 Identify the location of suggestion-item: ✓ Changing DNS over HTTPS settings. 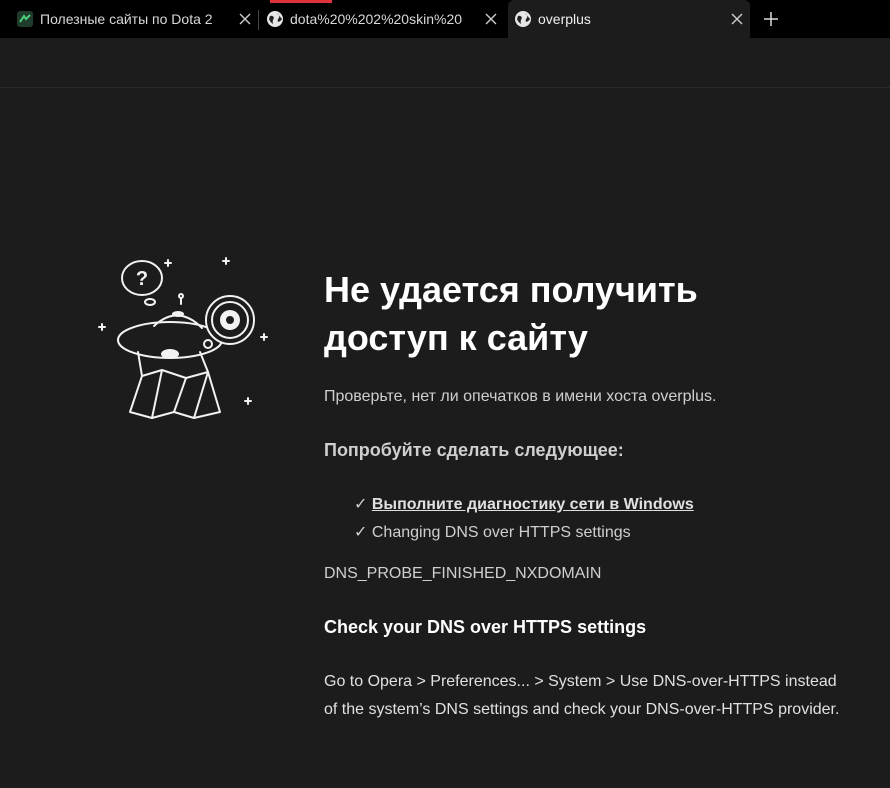
(599, 533).